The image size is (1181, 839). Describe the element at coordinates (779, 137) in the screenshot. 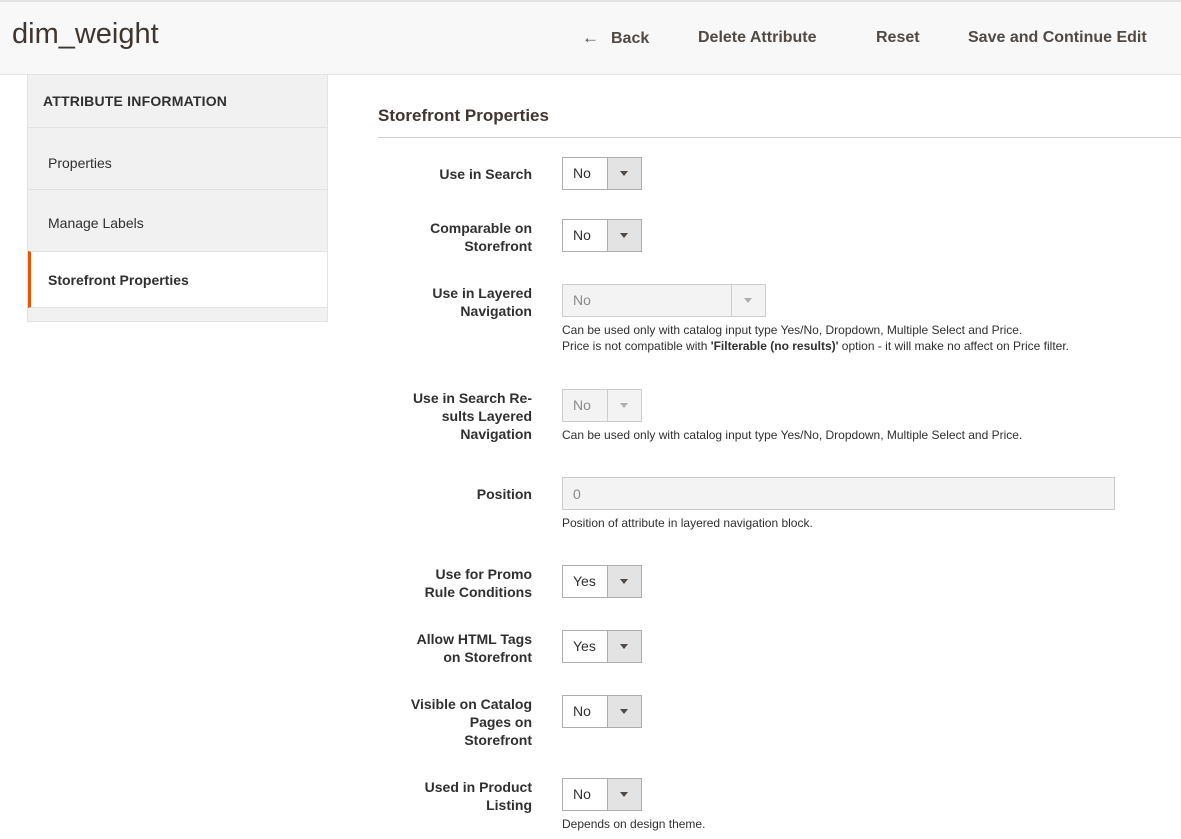

I see `section-divider` at that location.